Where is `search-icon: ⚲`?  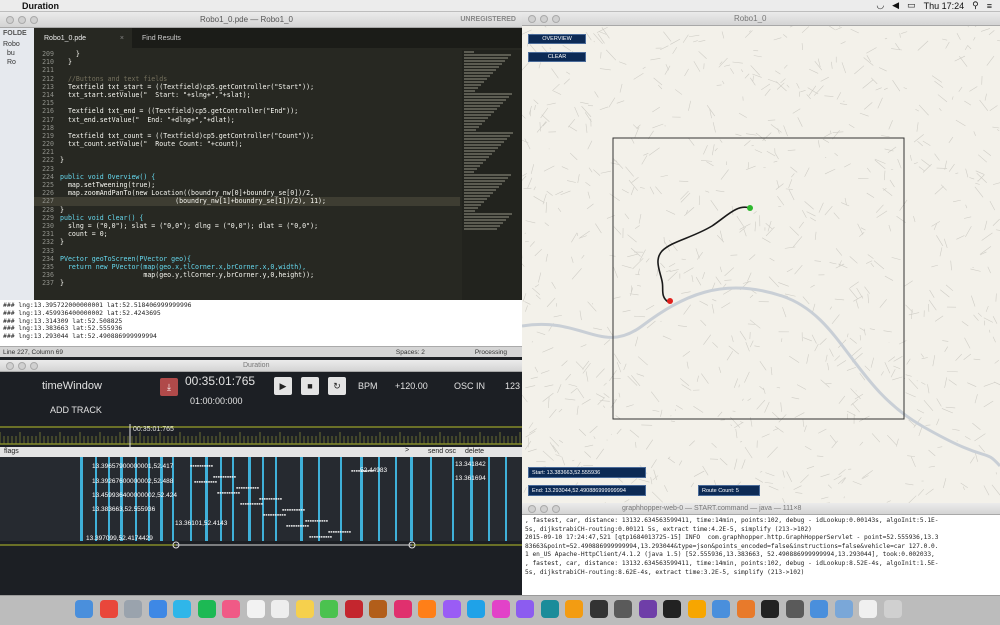
search-icon: ⚲ is located at coordinates (975, 5).